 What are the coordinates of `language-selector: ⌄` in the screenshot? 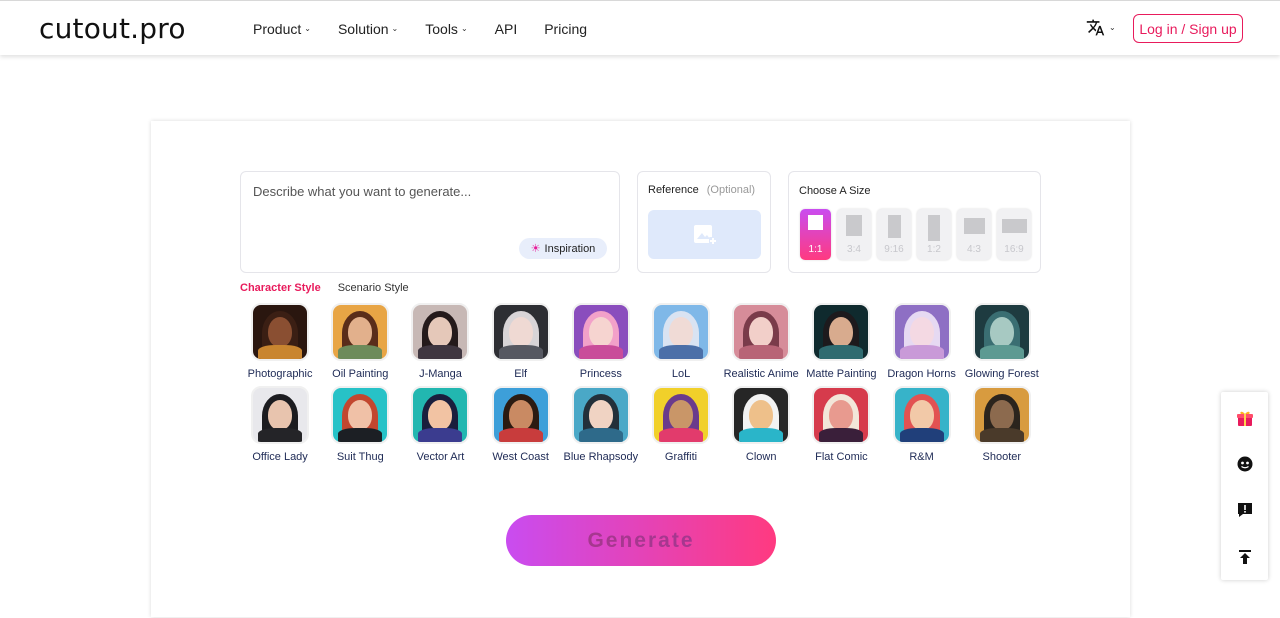 It's located at (1101, 27).